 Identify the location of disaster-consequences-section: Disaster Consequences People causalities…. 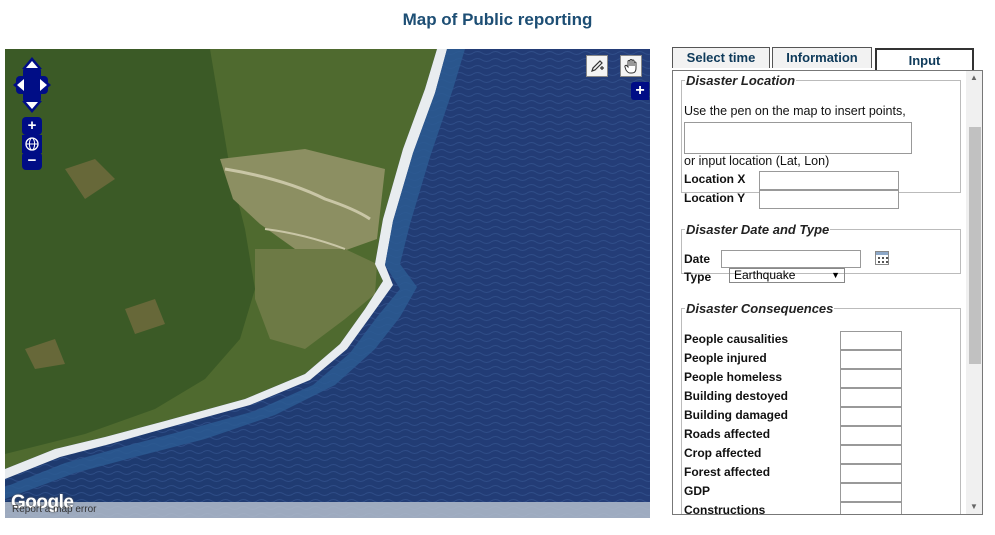
(821, 408).